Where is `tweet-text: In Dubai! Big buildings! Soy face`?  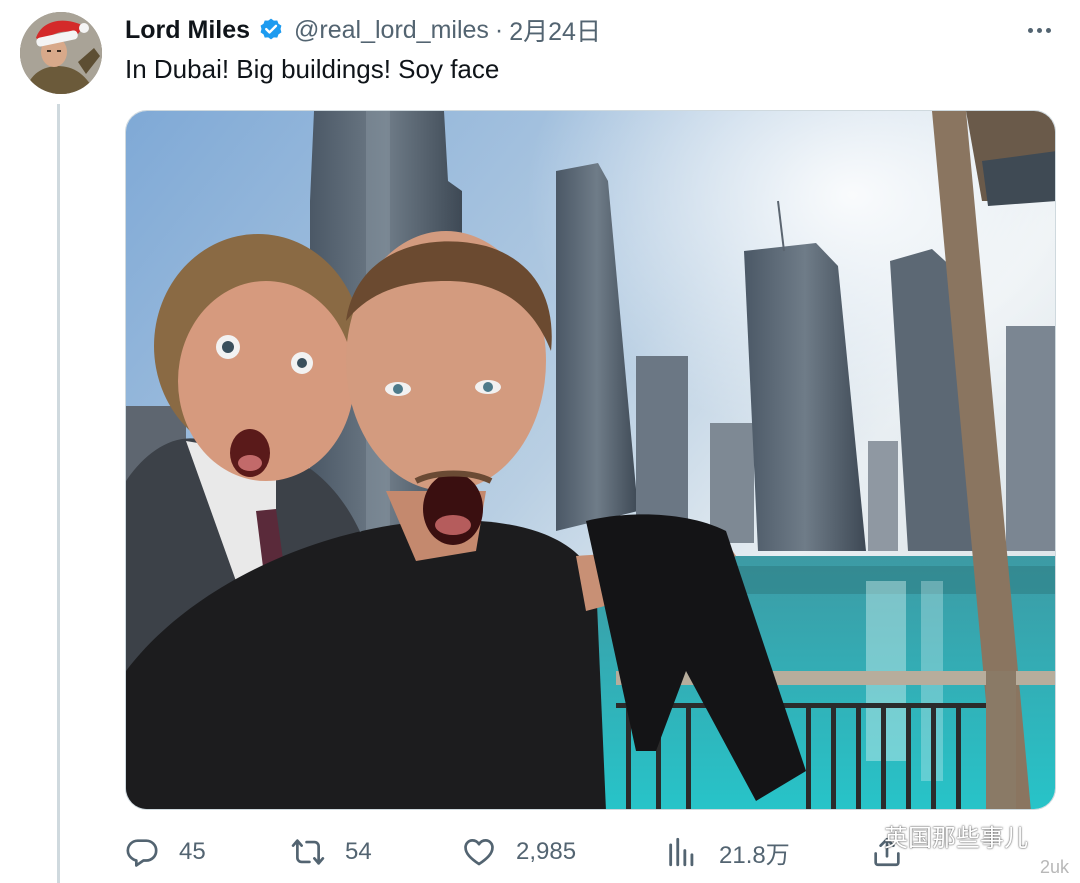 tweet-text: In Dubai! Big buildings! Soy face is located at coordinates (312, 69).